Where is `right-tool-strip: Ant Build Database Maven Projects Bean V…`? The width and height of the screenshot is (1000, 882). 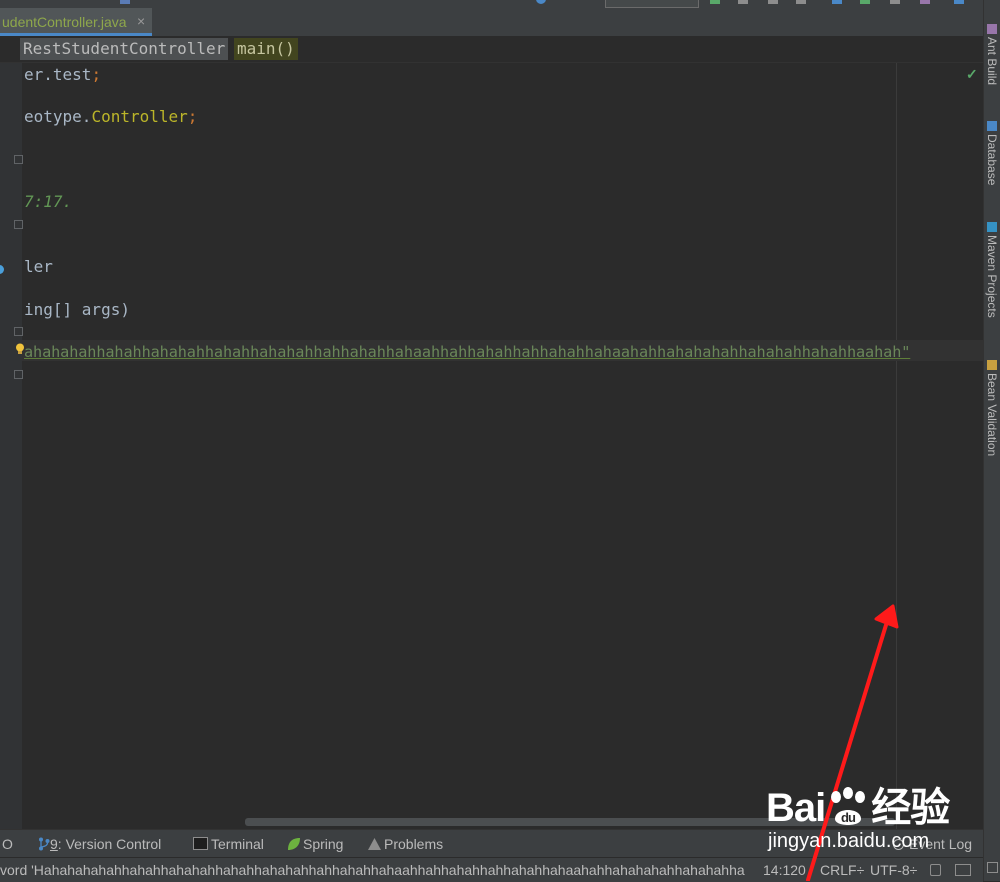 right-tool-strip: Ant Build Database Maven Projects Bean V… is located at coordinates (991, 440).